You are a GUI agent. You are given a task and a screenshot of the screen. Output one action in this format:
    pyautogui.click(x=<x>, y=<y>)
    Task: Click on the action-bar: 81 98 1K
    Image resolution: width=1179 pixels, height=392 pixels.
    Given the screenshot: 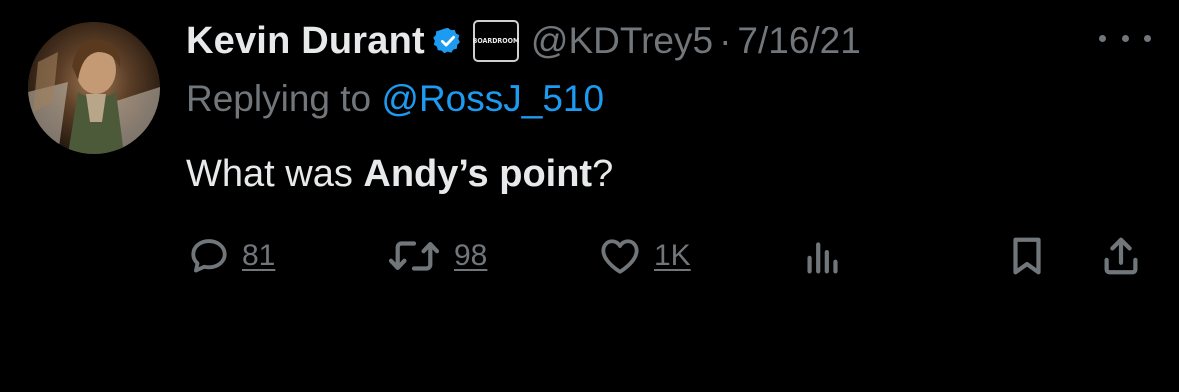 What is the action you would take?
    pyautogui.click(x=589, y=256)
    